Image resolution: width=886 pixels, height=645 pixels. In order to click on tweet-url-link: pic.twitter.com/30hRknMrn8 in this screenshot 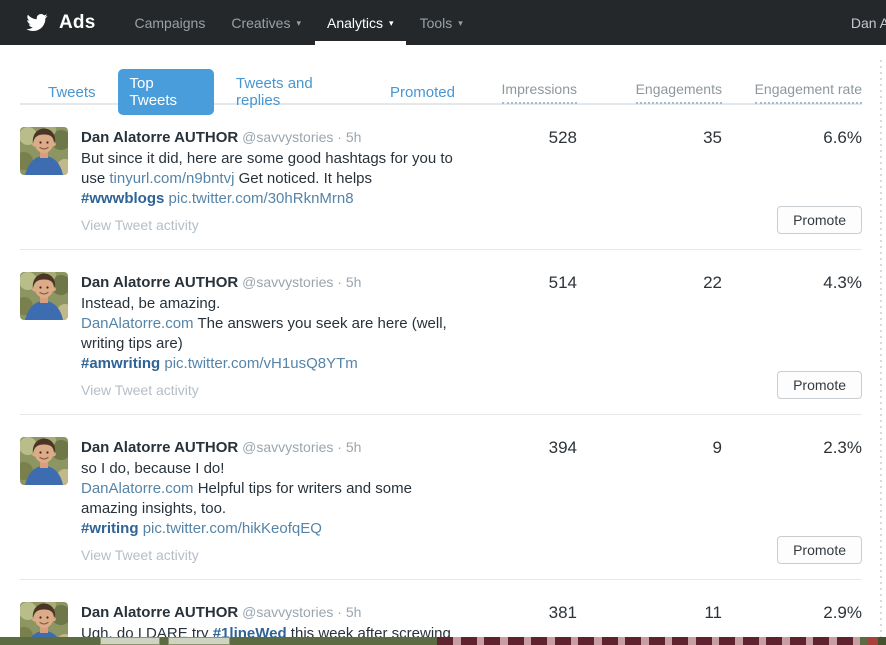, I will do `click(261, 198)`.